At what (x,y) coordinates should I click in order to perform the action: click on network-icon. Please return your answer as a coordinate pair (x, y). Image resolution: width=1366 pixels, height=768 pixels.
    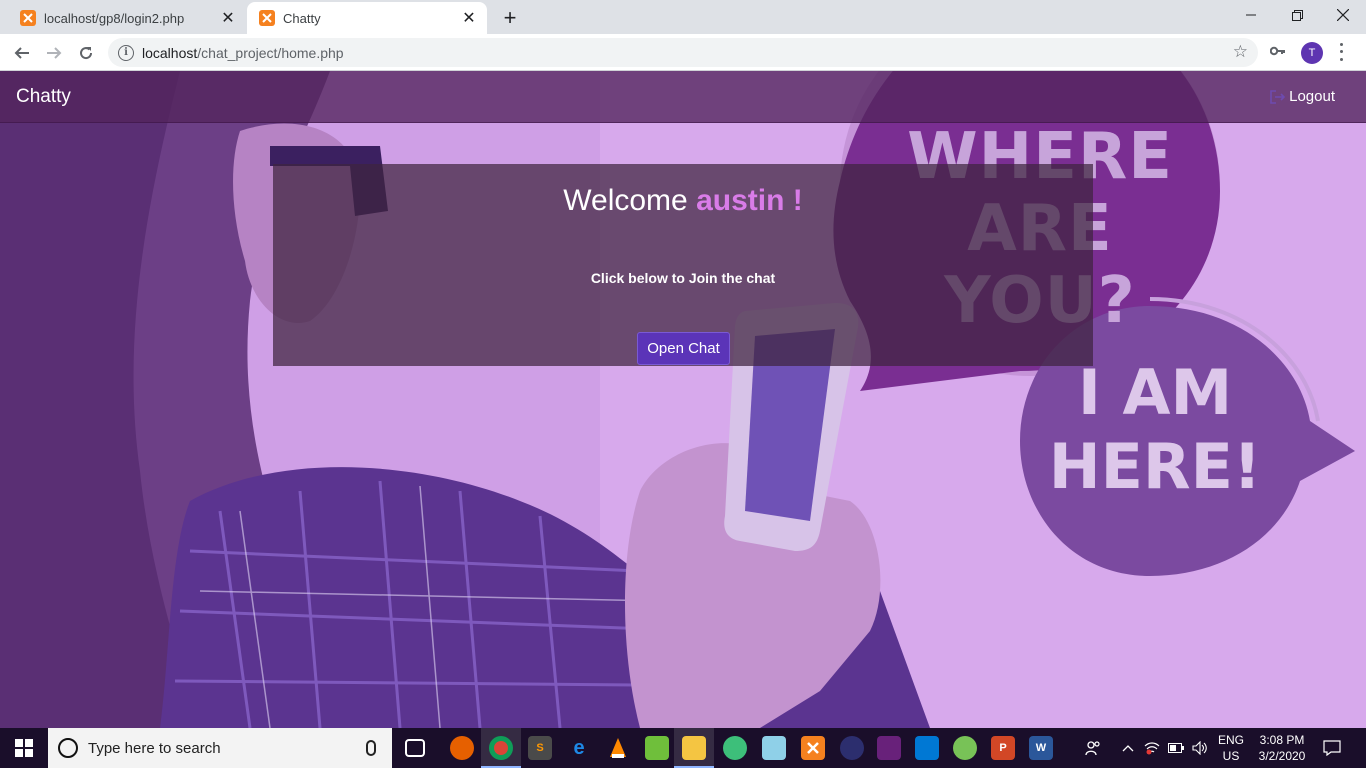
    Looking at the image, I should click on (1152, 748).